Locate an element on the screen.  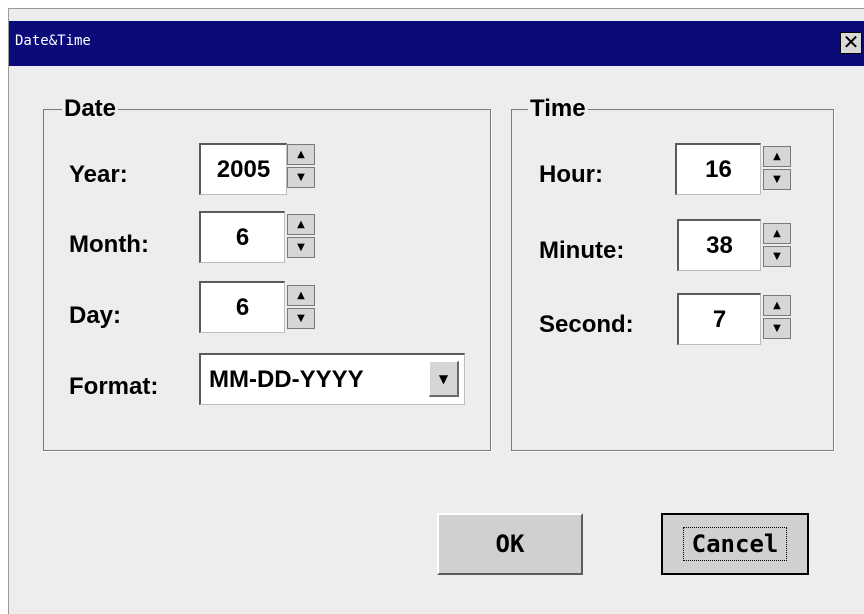
second-down-button: ▼ is located at coordinates (777, 328).